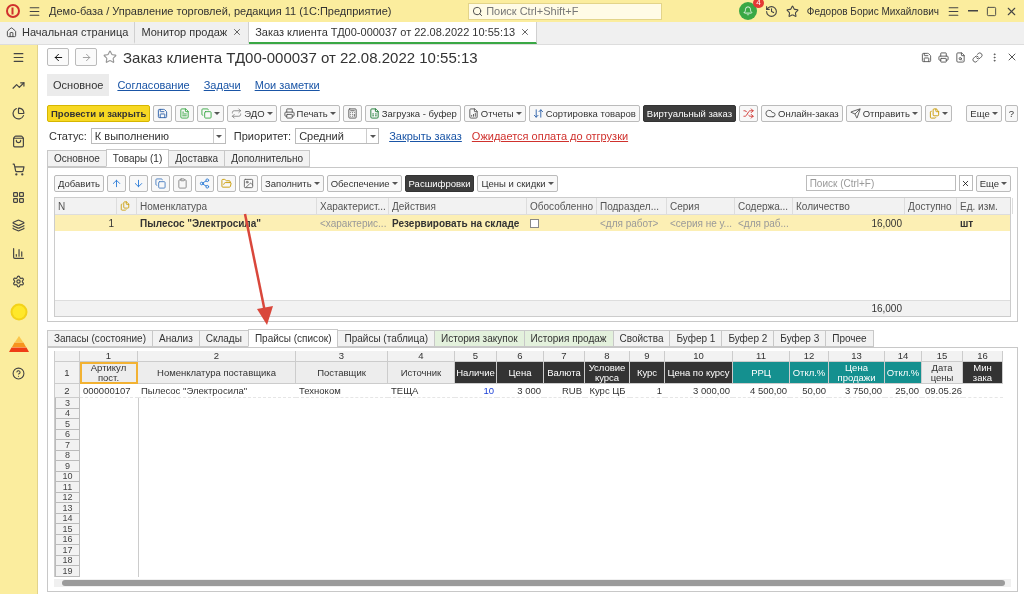  I want to click on column-header: N, so click(86, 206).